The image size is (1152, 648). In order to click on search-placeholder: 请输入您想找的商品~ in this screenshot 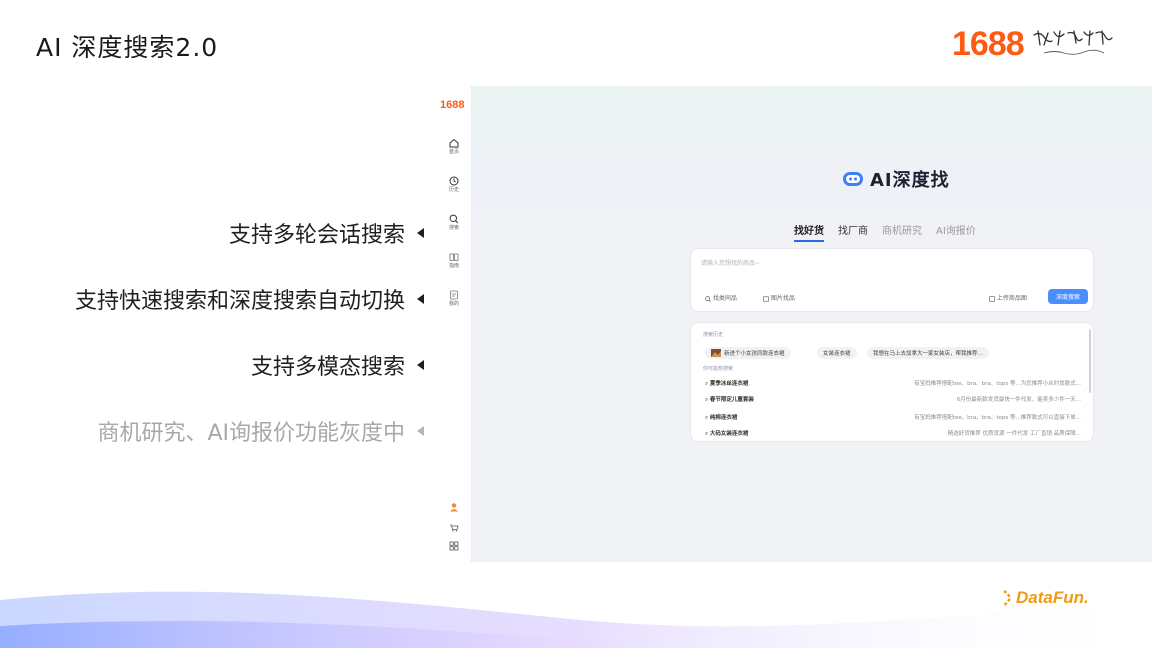, I will do `click(731, 263)`.